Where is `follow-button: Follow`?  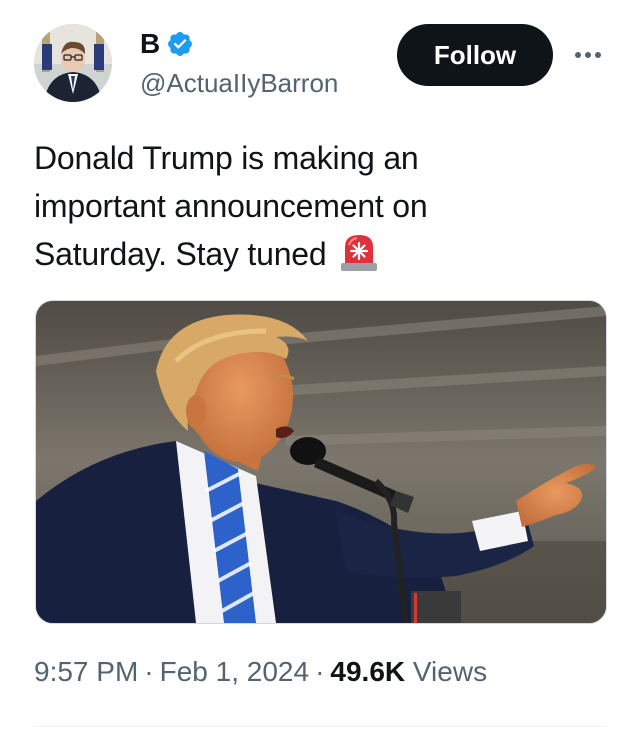 follow-button: Follow is located at coordinates (475, 55).